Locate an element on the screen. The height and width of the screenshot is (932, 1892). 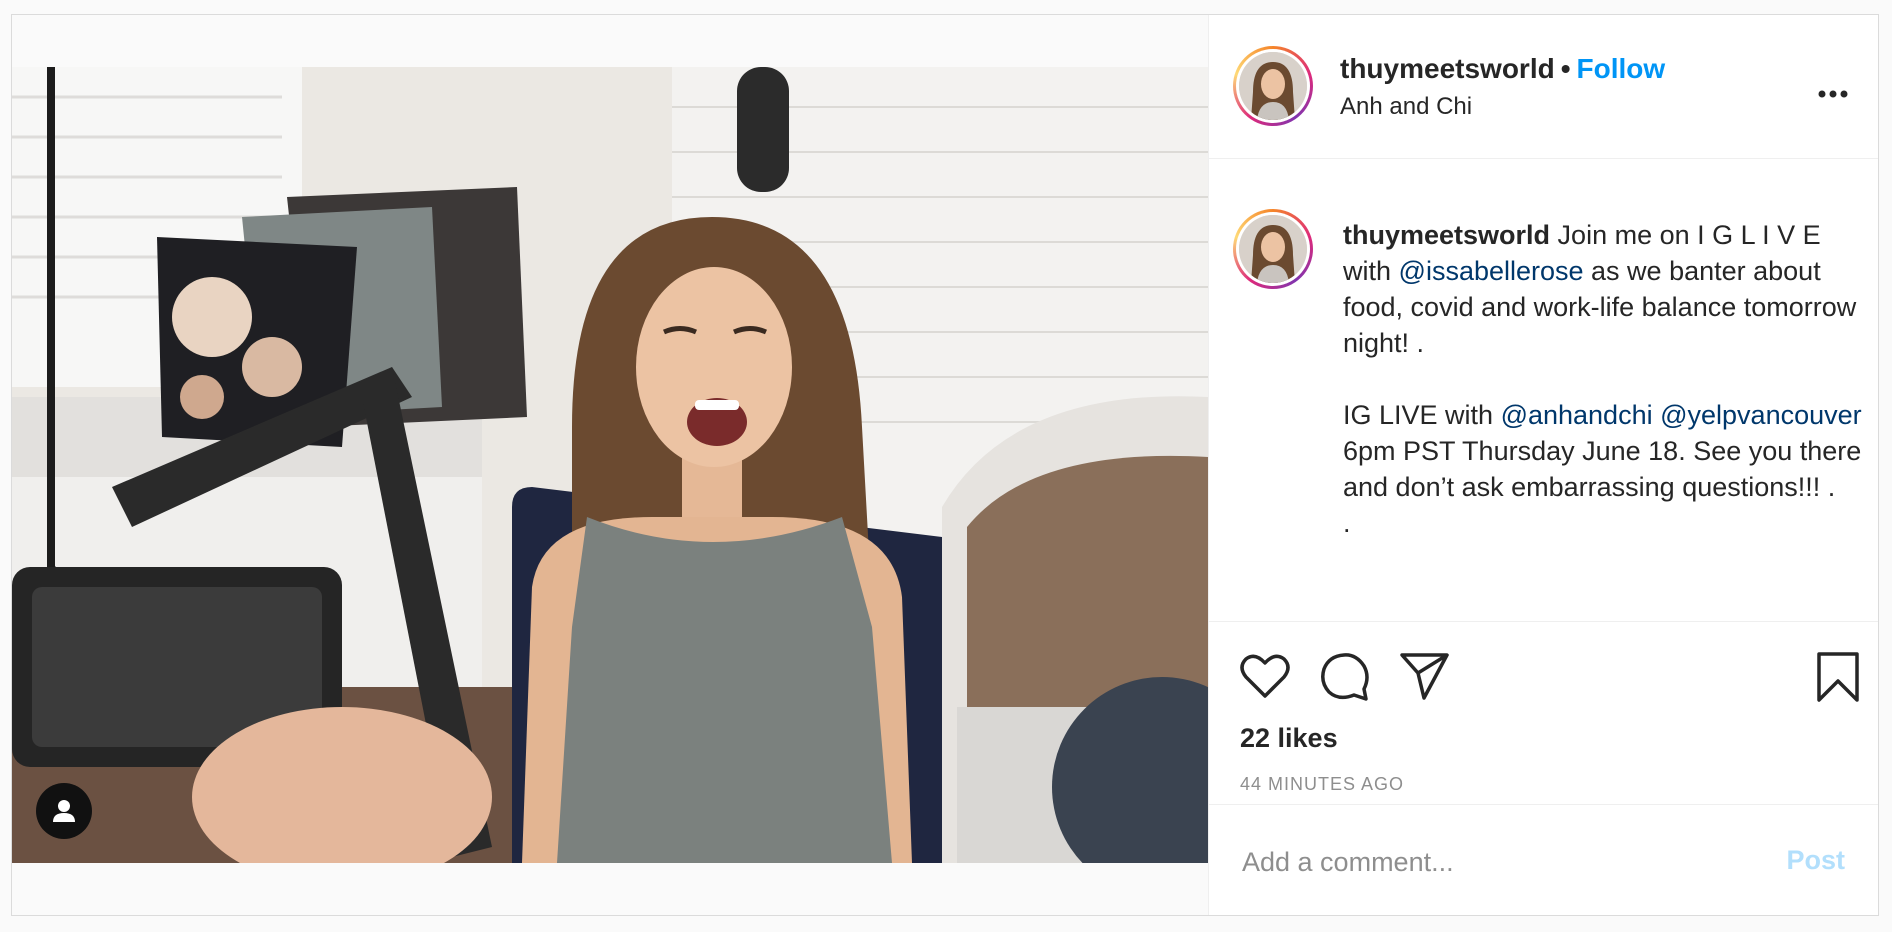
bookmark-icon is located at coordinates (1838, 677).